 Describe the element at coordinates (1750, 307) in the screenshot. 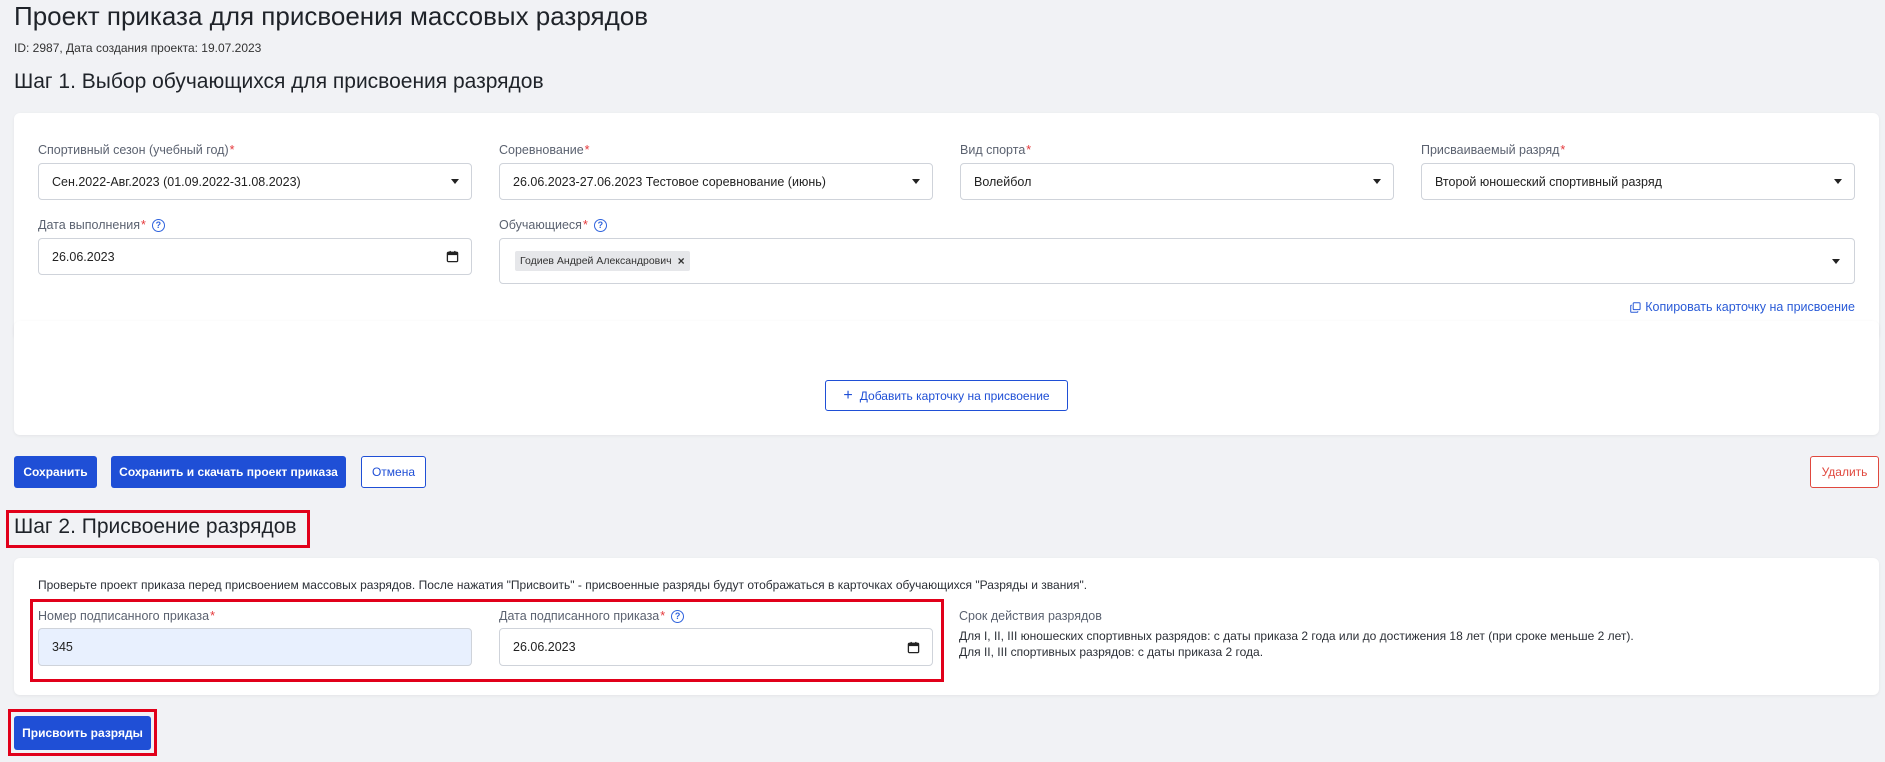

I see `copy-card-label: Копировать карточку на присвоение` at that location.